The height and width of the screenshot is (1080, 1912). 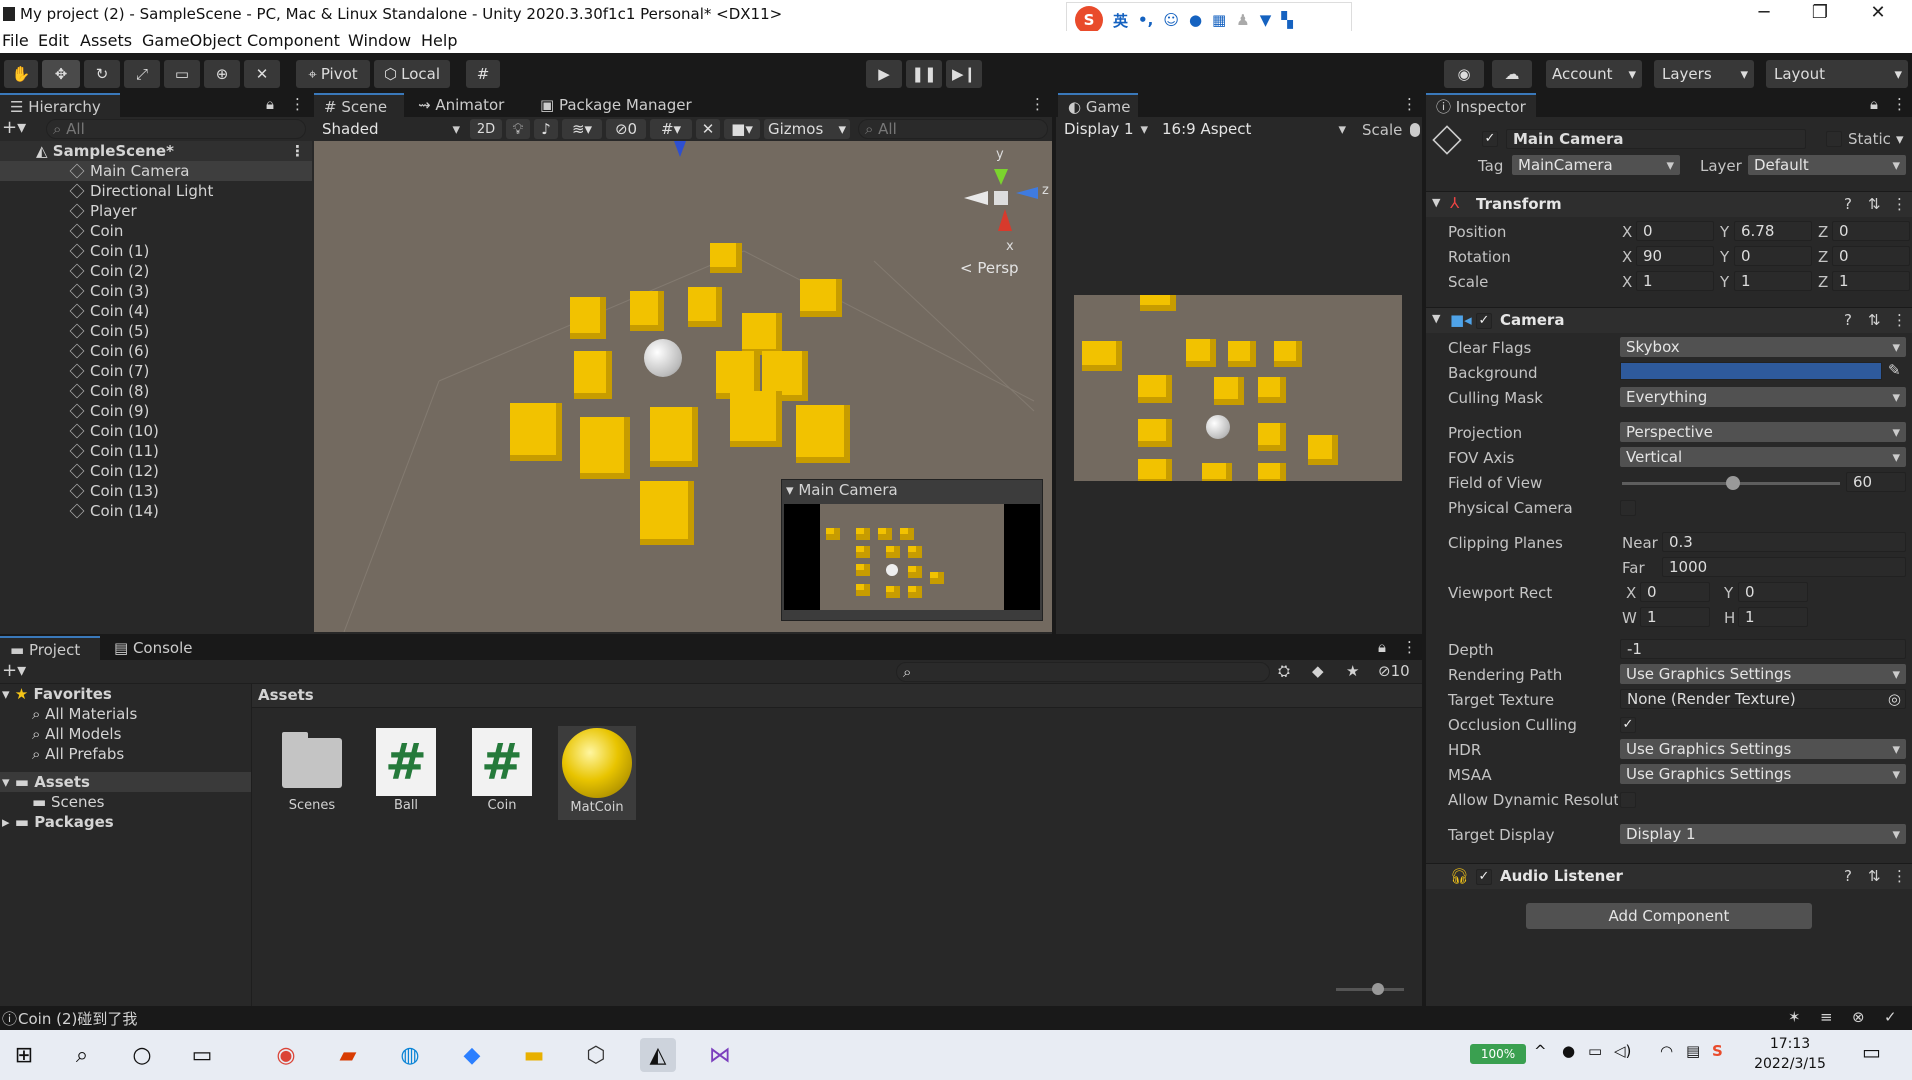 I want to click on audio-listener-header: 🎧︎ ✓ Audio Listener ? ⇅ ⋮, so click(x=1669, y=876).